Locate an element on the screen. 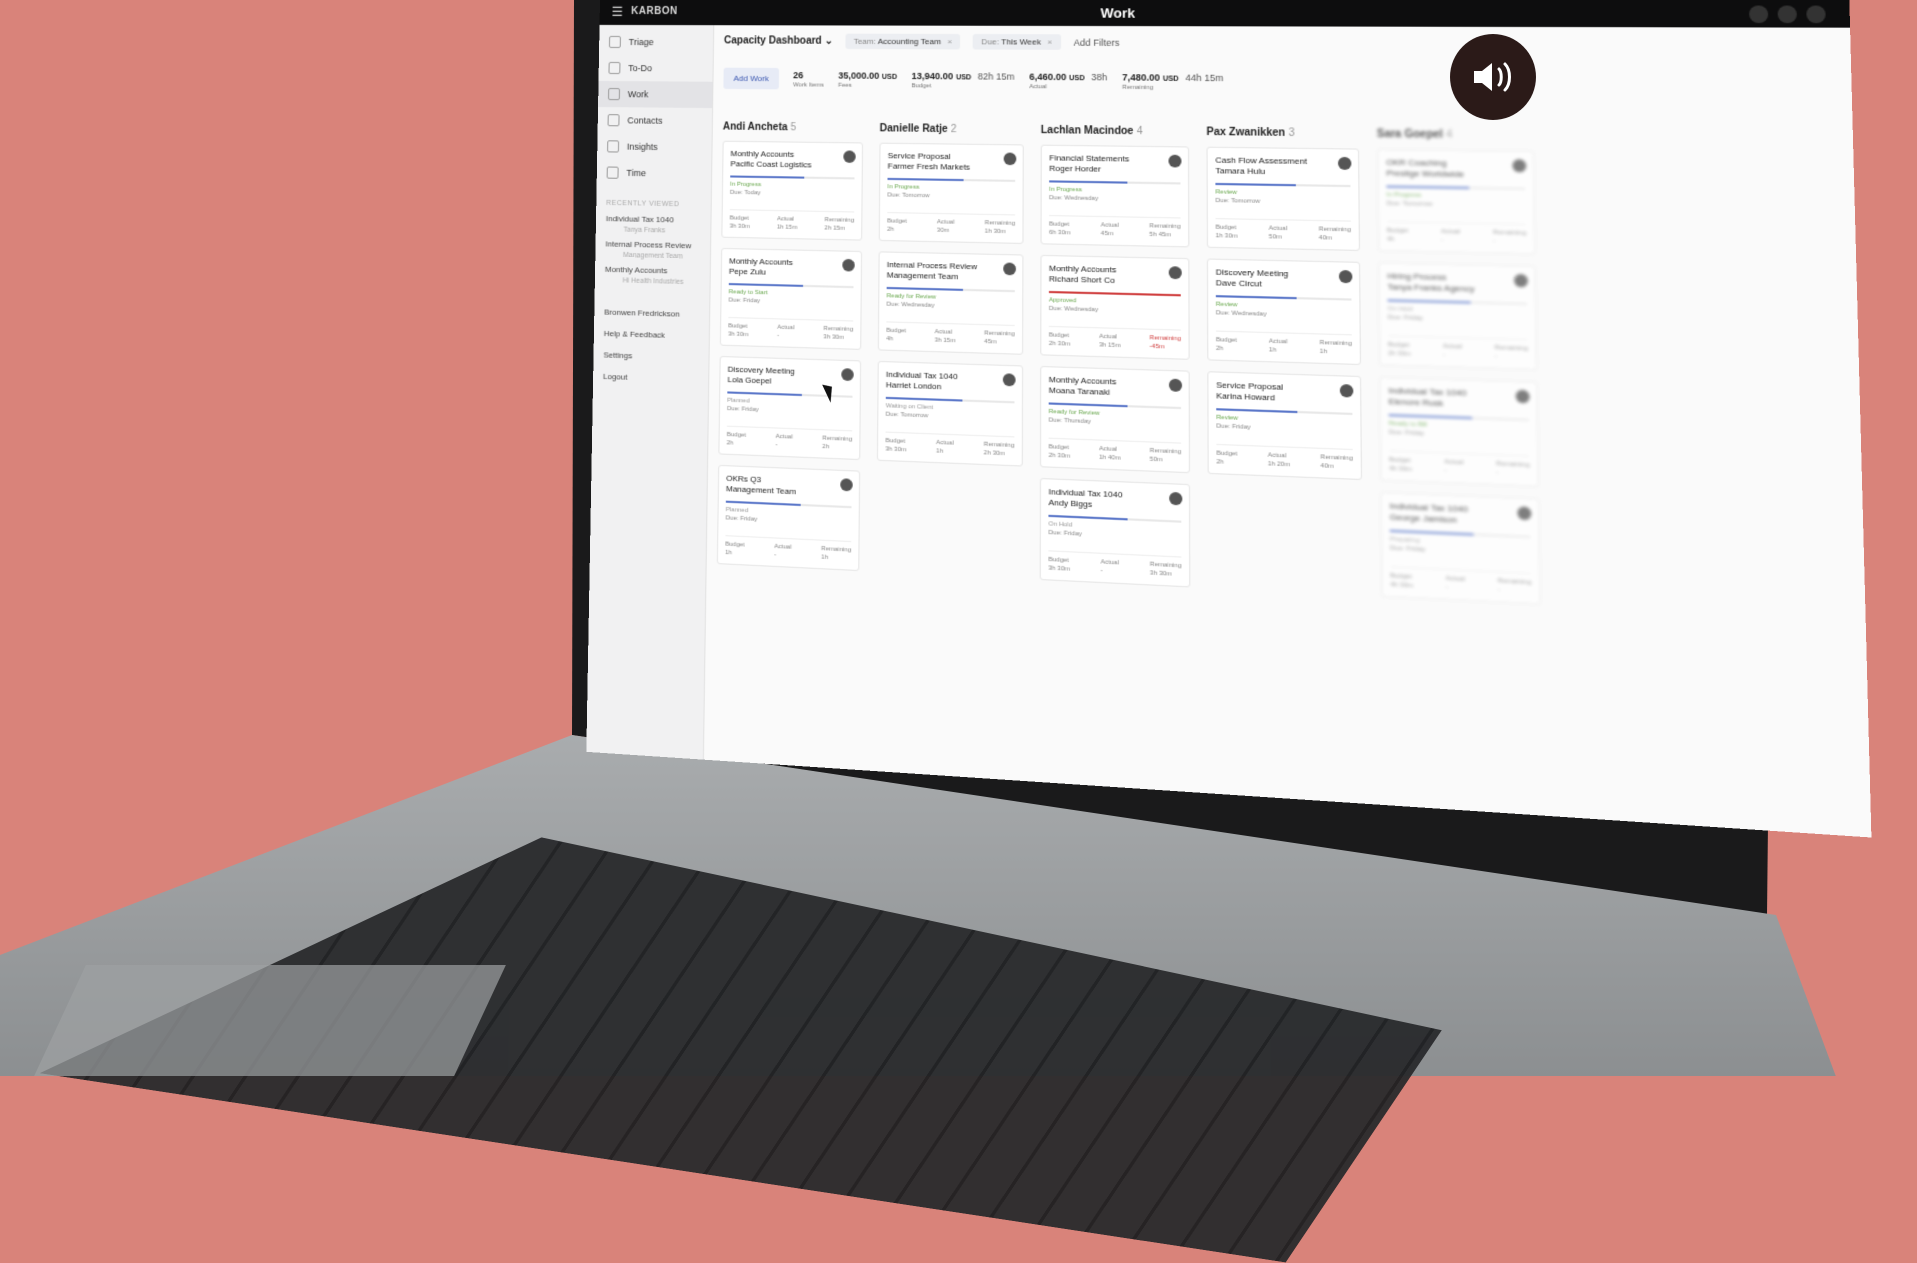 This screenshot has height=1263, width=1917. budget-cell: Budget 2h is located at coordinates (1226, 345).